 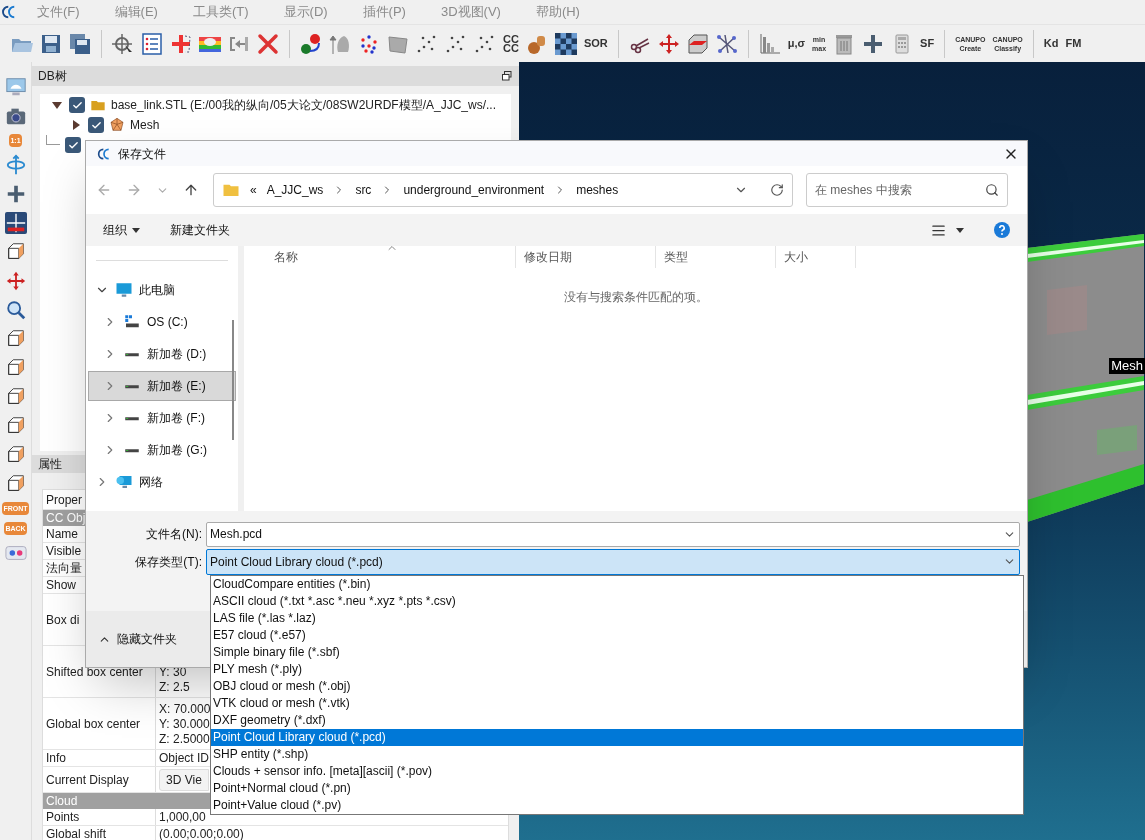 What do you see at coordinates (94, 672) in the screenshot?
I see `property-name: Shifted box center` at bounding box center [94, 672].